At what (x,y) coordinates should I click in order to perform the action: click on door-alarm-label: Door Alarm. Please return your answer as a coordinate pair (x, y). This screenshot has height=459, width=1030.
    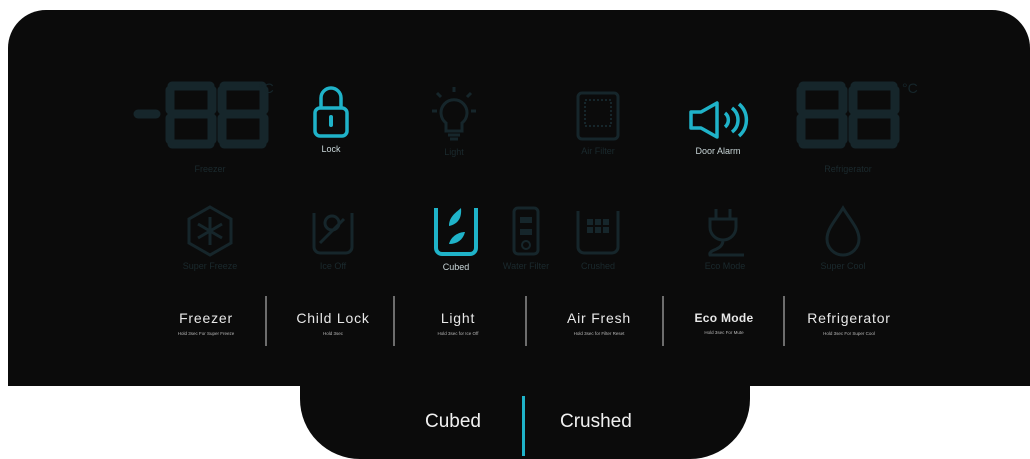
    Looking at the image, I should click on (718, 151).